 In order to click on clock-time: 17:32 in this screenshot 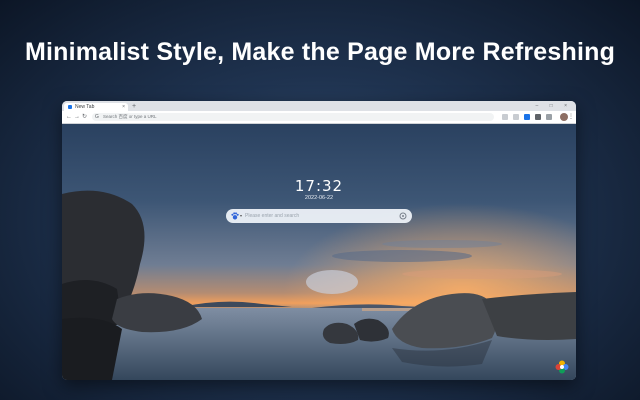, I will do `click(319, 186)`.